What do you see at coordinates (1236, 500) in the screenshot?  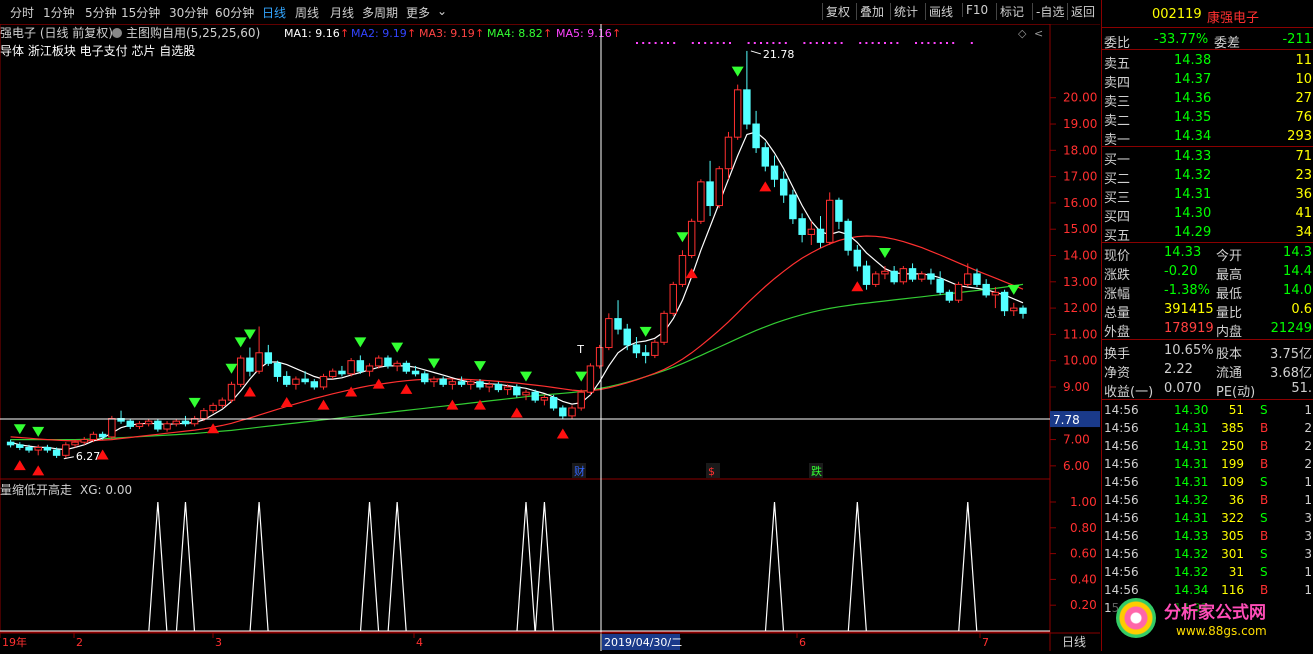 I see `tick-volume: 36` at bounding box center [1236, 500].